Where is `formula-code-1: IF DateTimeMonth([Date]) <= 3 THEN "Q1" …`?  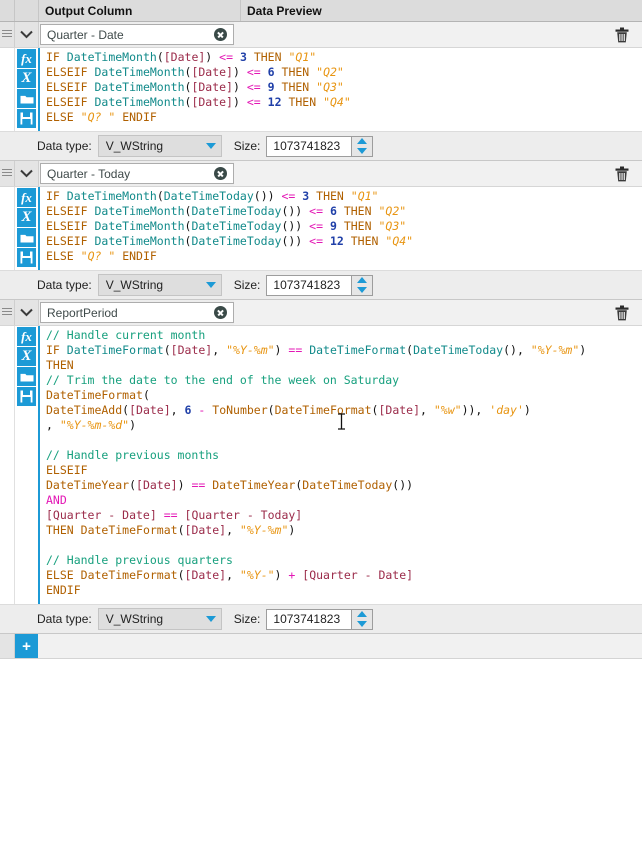
formula-code-1: IF DateTimeMonth([Date]) <= 3 THEN "Q1" … is located at coordinates (341, 89).